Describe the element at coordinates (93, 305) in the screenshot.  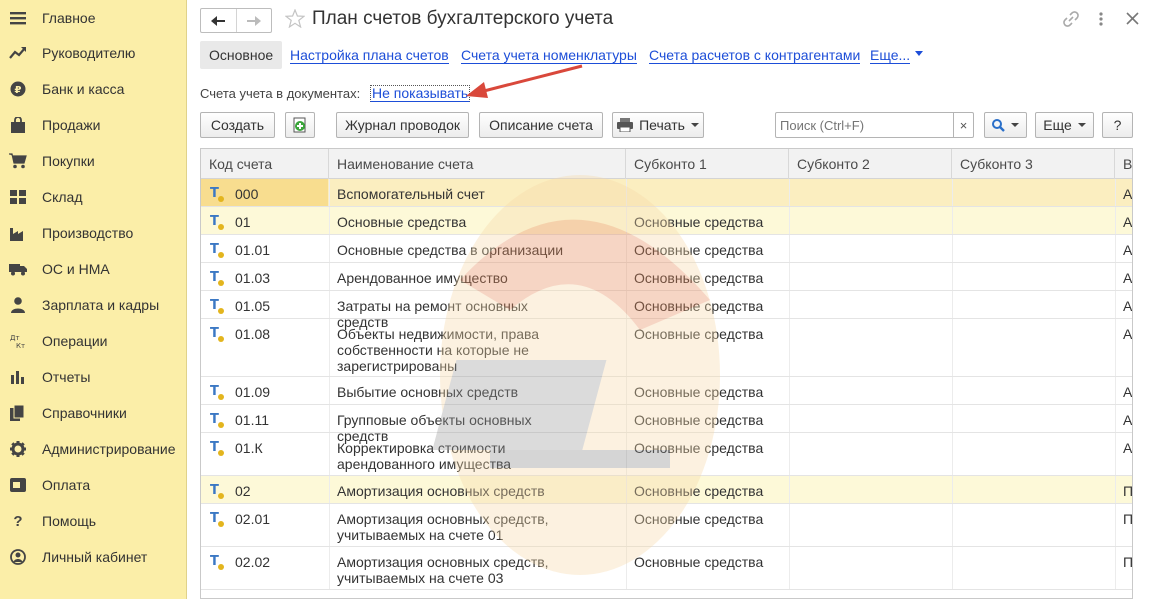
I see `sidebar-item-salary: Зарплата и кадры` at that location.